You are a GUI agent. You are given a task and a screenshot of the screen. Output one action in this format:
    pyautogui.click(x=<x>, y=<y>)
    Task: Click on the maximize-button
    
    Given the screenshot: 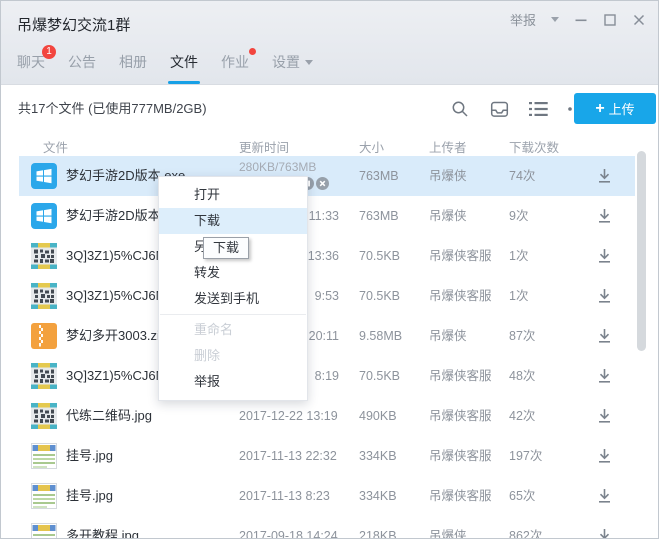 What is the action you would take?
    pyautogui.click(x=610, y=20)
    